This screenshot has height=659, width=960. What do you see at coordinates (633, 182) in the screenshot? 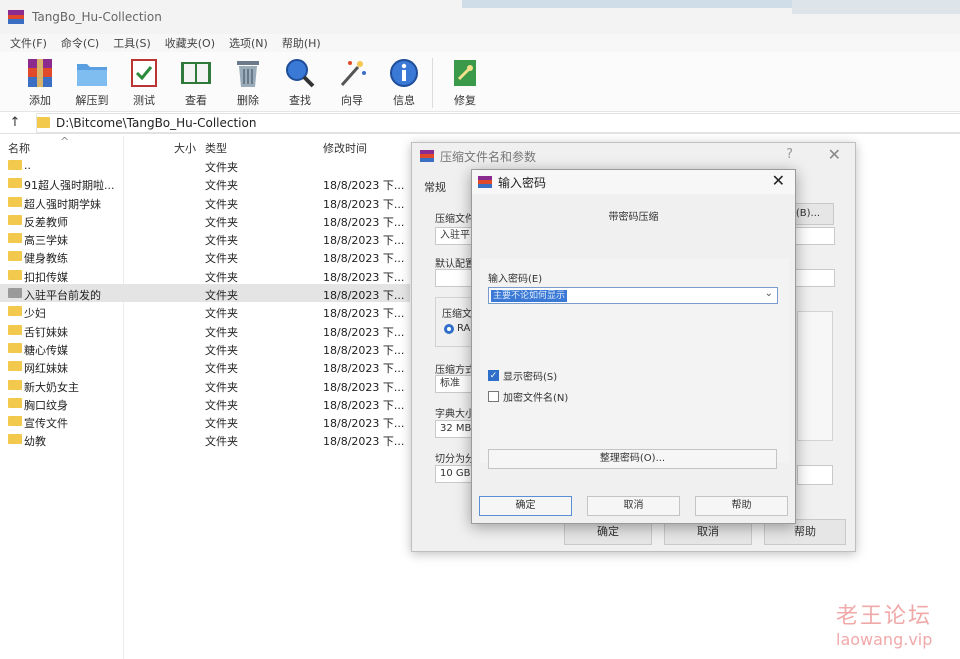
I see `password-dialog-titlebar: 输入密码 ✕` at bounding box center [633, 182].